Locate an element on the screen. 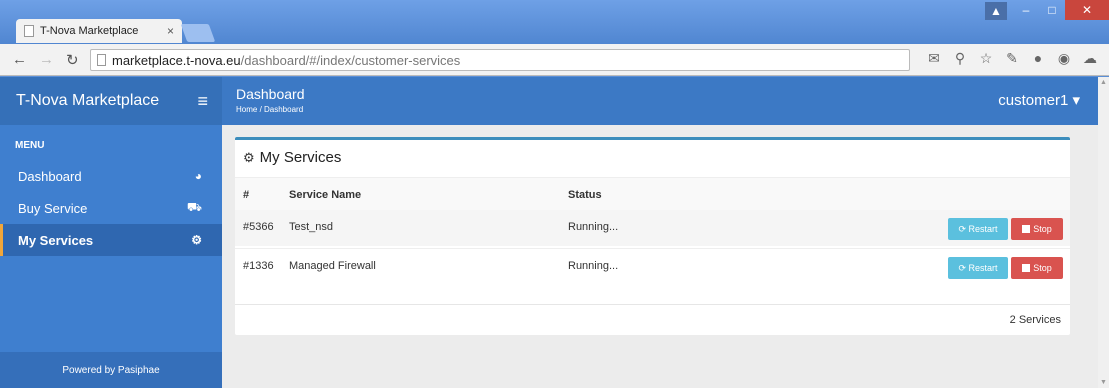 The image size is (1109, 388). service-name: Managed Firewall is located at coordinates (332, 266).